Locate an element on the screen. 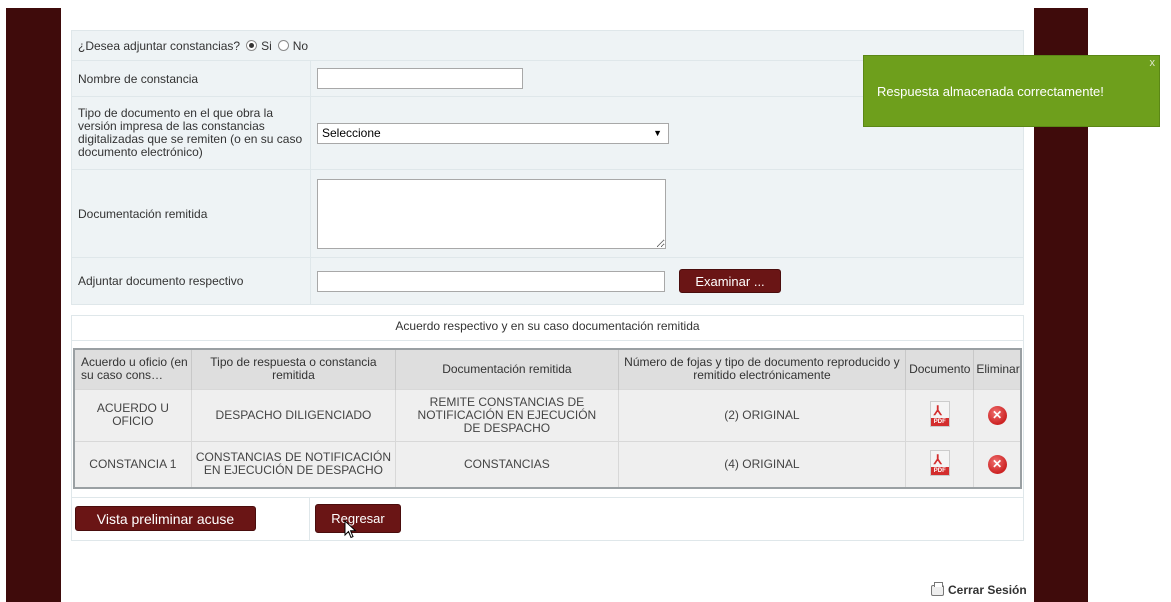 This screenshot has width=1171, height=602. documentacion-cell is located at coordinates (667, 213).